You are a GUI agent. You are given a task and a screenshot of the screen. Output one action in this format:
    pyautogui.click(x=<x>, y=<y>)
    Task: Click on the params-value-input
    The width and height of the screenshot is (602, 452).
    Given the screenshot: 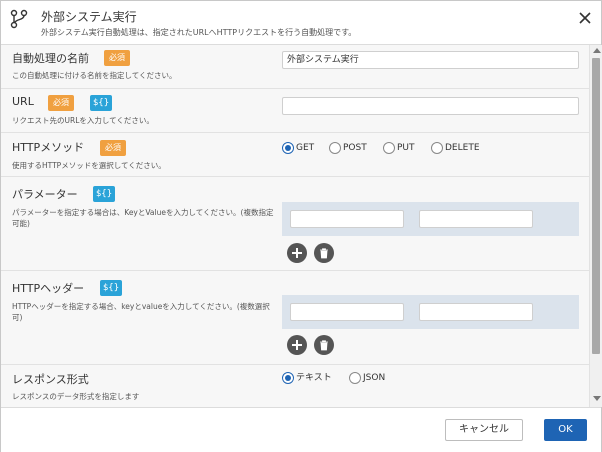 What is the action you would take?
    pyautogui.click(x=476, y=219)
    